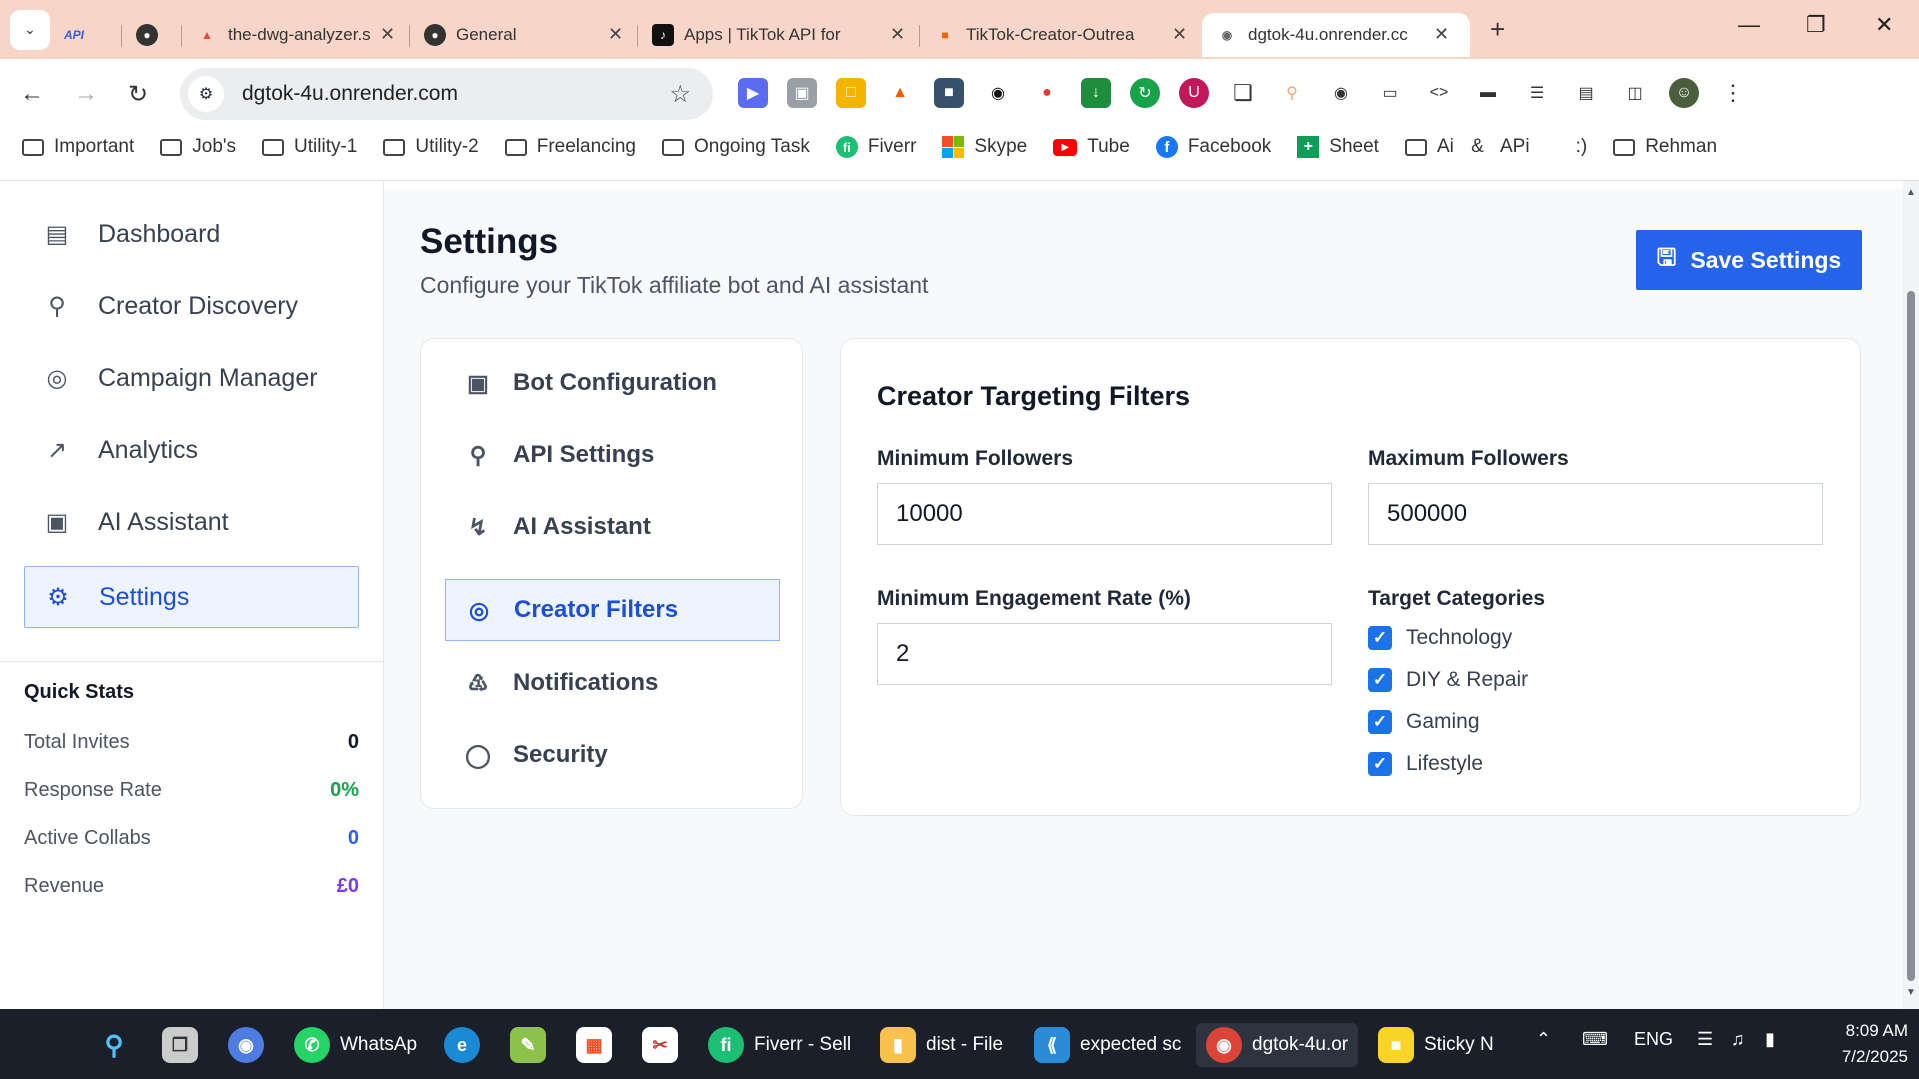 The width and height of the screenshot is (1919, 1079). I want to click on key-icon: ⚲, so click(1292, 93).